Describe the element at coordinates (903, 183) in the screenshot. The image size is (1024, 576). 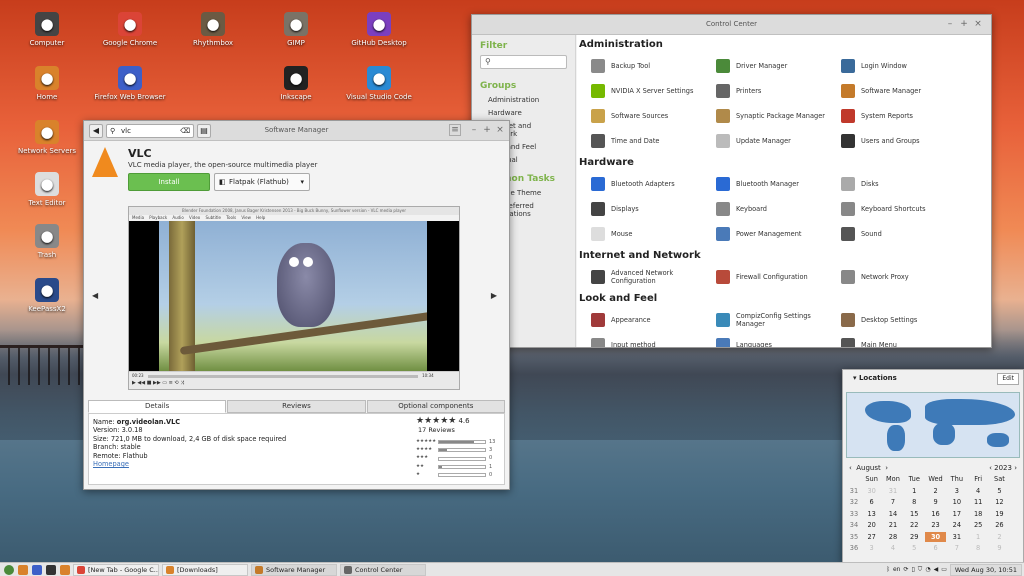
I see `settings-item: Disks` at that location.